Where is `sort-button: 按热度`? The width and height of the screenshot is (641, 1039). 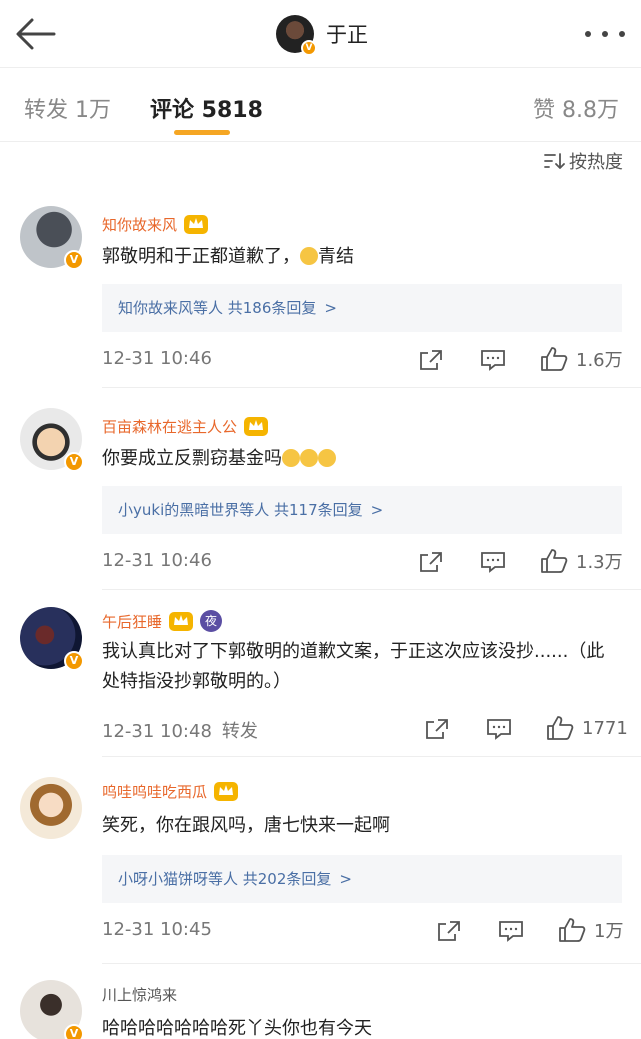 sort-button: 按热度 is located at coordinates (583, 161).